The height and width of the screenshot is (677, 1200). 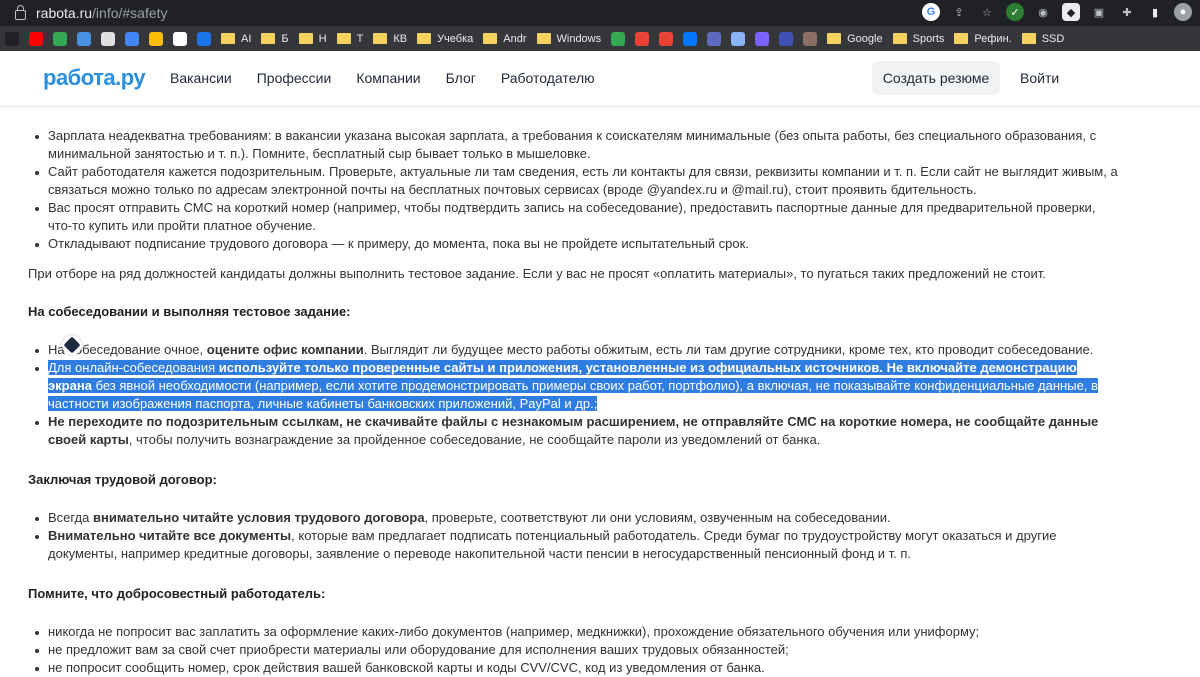 What do you see at coordinates (579, 38) in the screenshot?
I see `bookmark-label: Windows` at bounding box center [579, 38].